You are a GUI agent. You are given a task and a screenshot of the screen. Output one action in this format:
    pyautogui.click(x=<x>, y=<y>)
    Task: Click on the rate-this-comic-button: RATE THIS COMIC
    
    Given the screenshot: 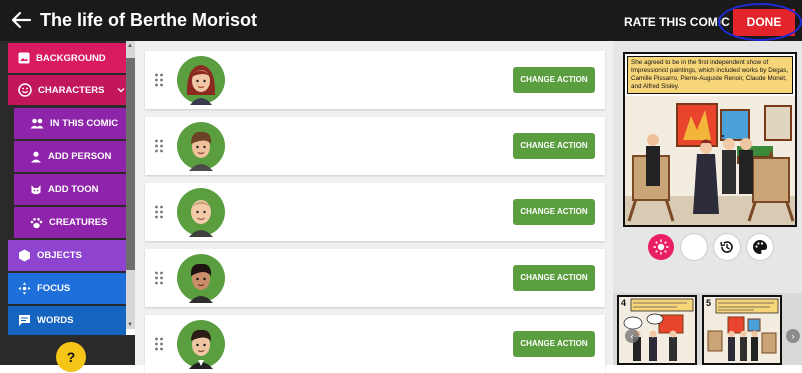 What is the action you would take?
    pyautogui.click(x=677, y=22)
    